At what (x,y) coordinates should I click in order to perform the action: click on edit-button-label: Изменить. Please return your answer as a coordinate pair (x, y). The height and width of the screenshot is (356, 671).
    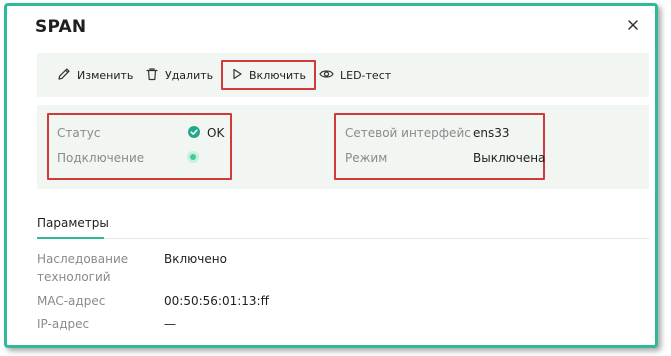
    Looking at the image, I should click on (105, 75).